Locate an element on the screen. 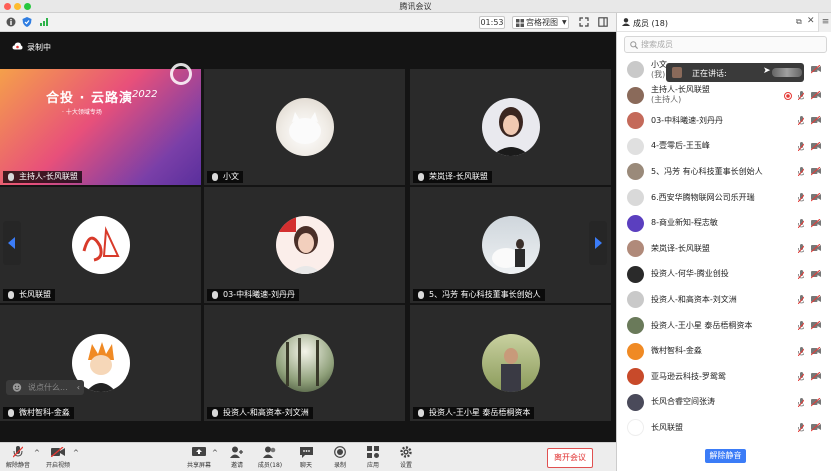  invite-button: 邀请 is located at coordinates (237, 458).